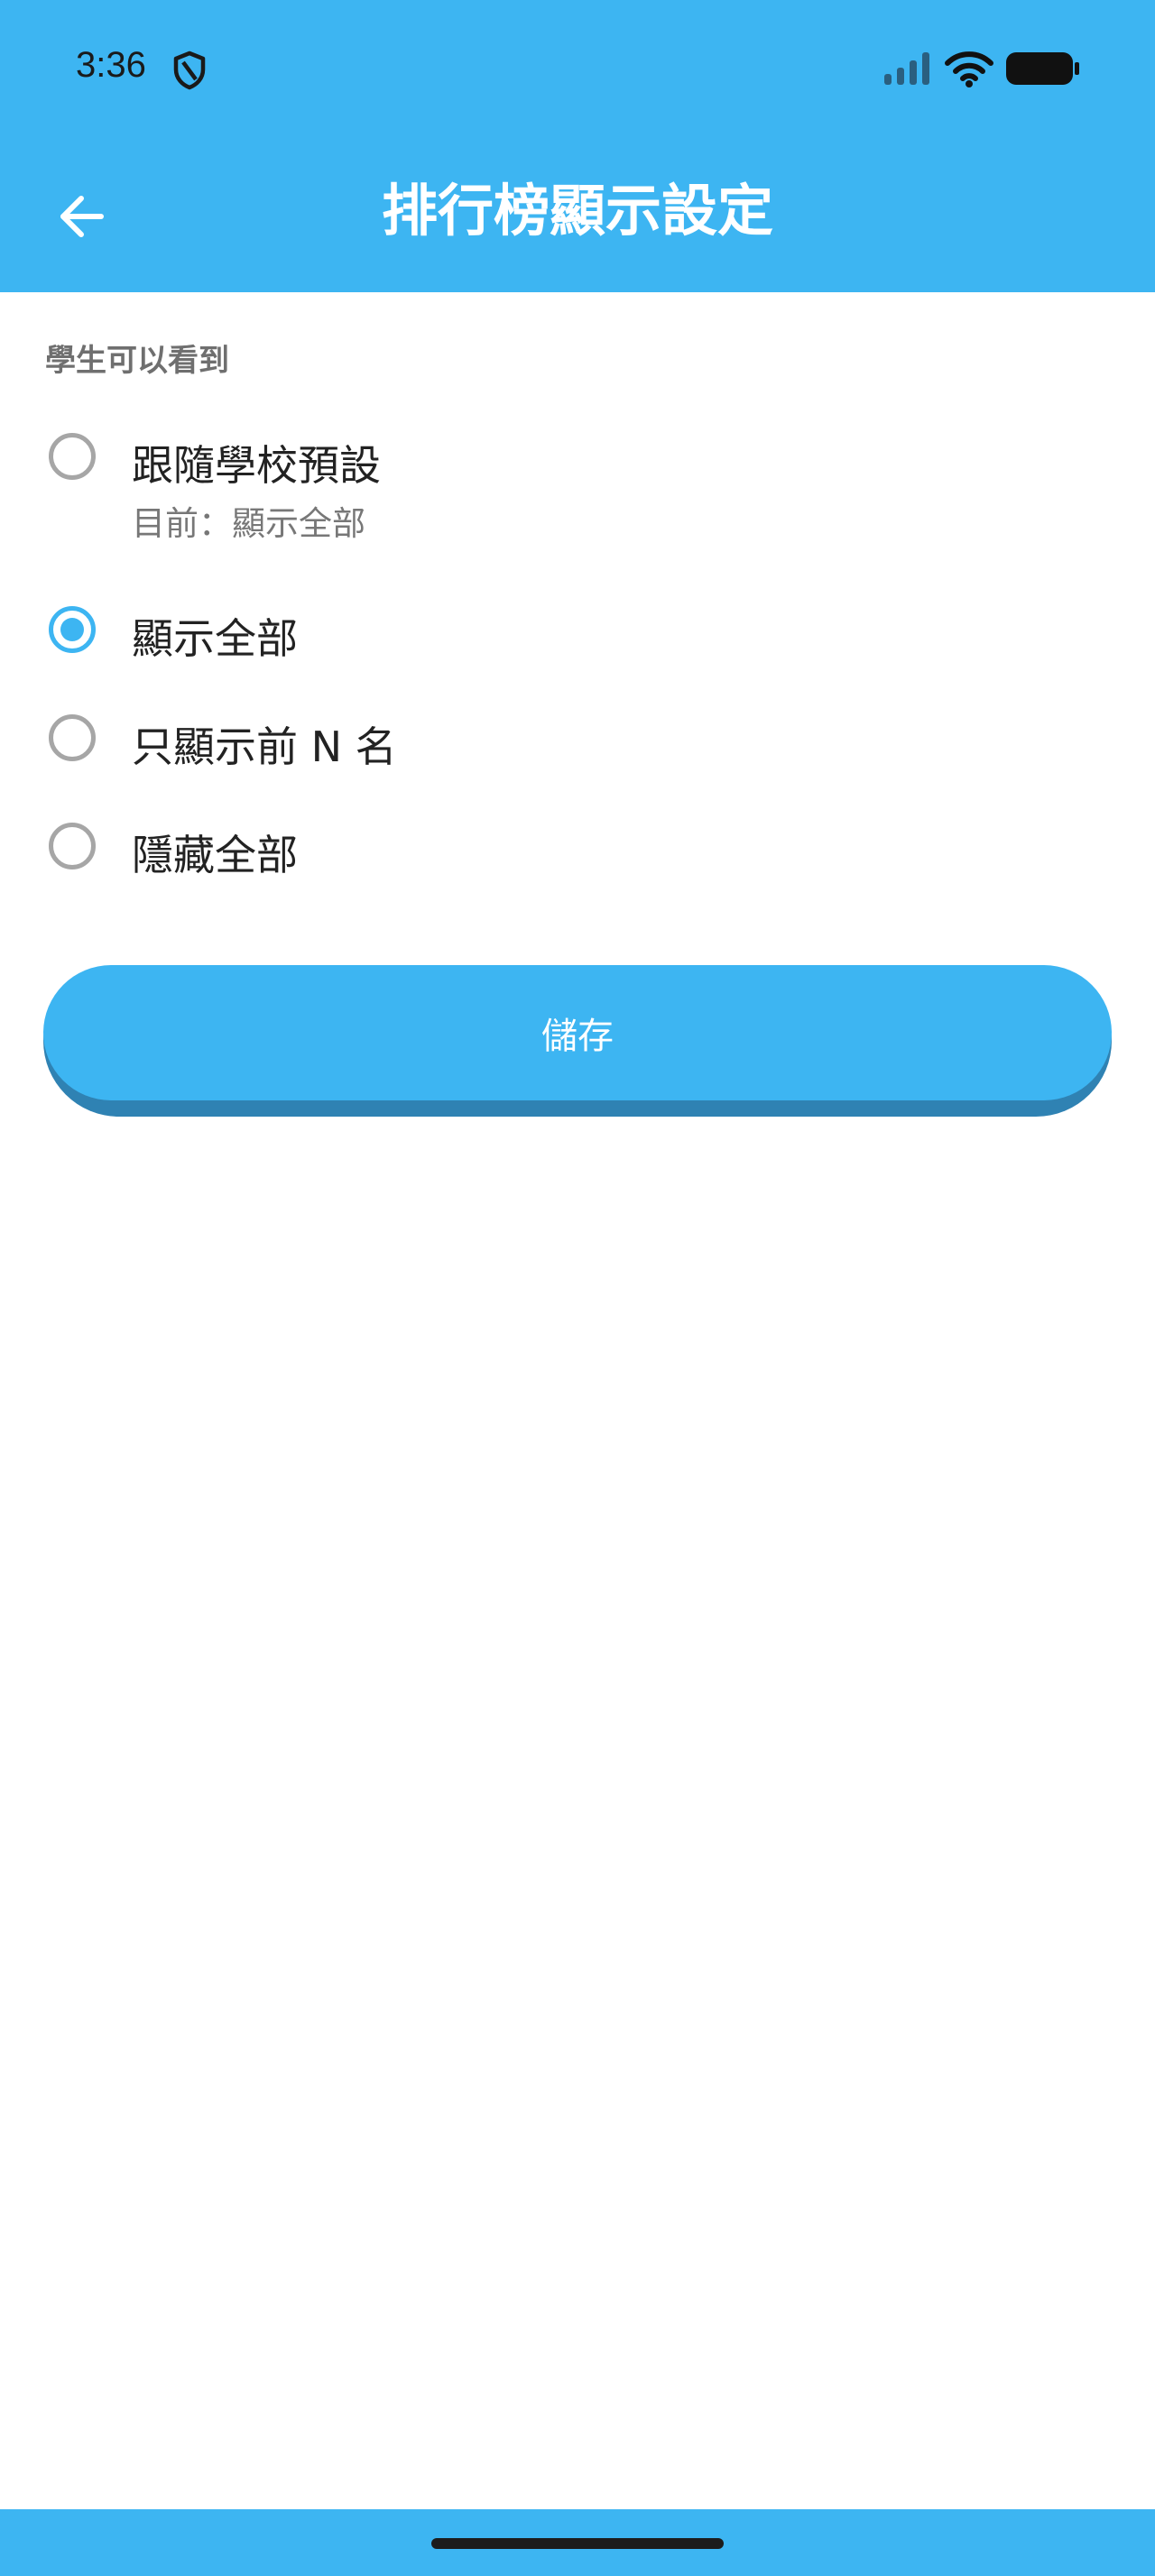 The image size is (1155, 2576). What do you see at coordinates (72, 629) in the screenshot?
I see `radio-button-selected` at bounding box center [72, 629].